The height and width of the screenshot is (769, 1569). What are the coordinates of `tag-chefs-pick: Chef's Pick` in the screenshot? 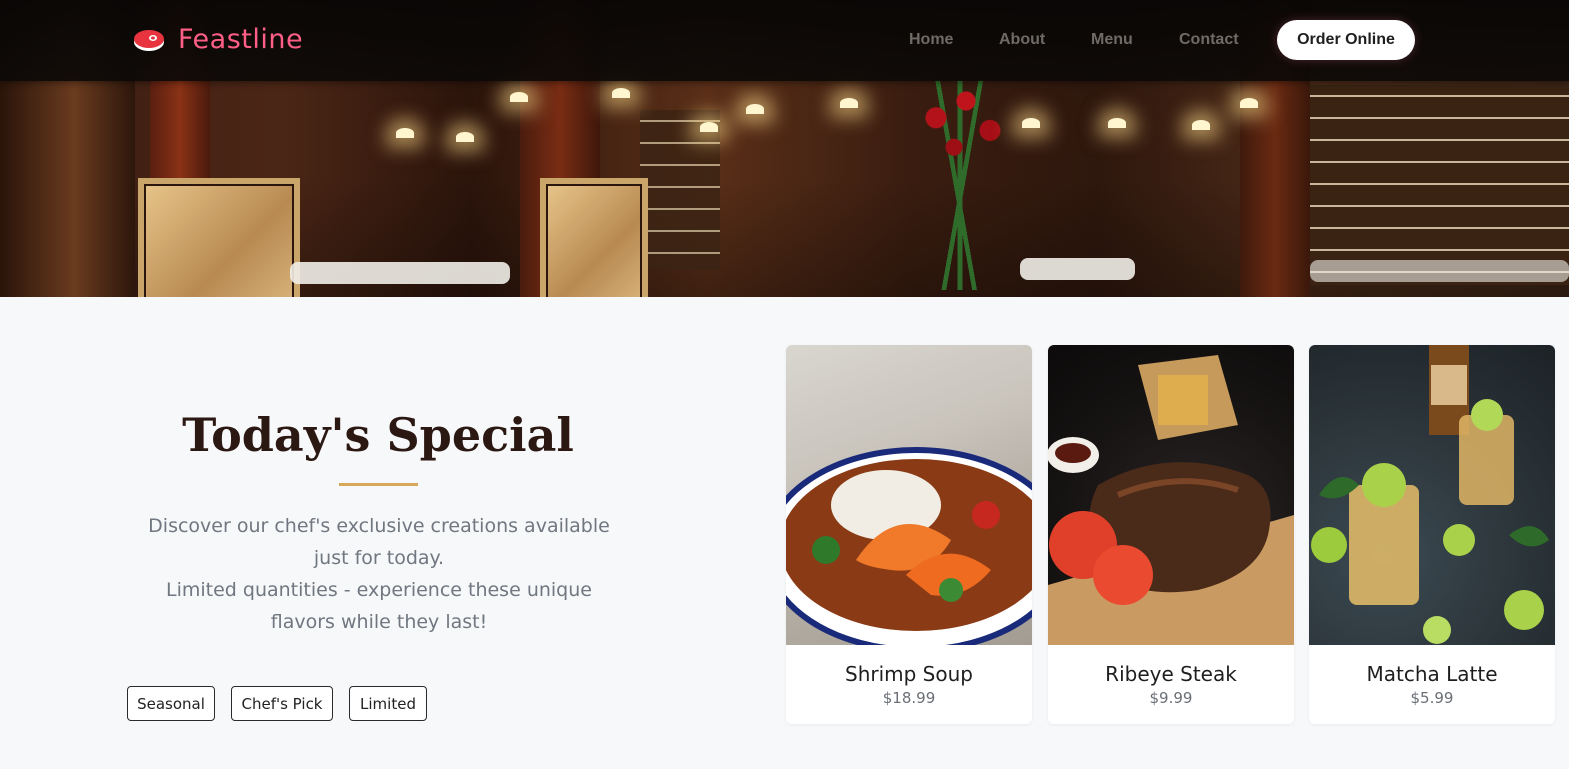 It's located at (282, 703).